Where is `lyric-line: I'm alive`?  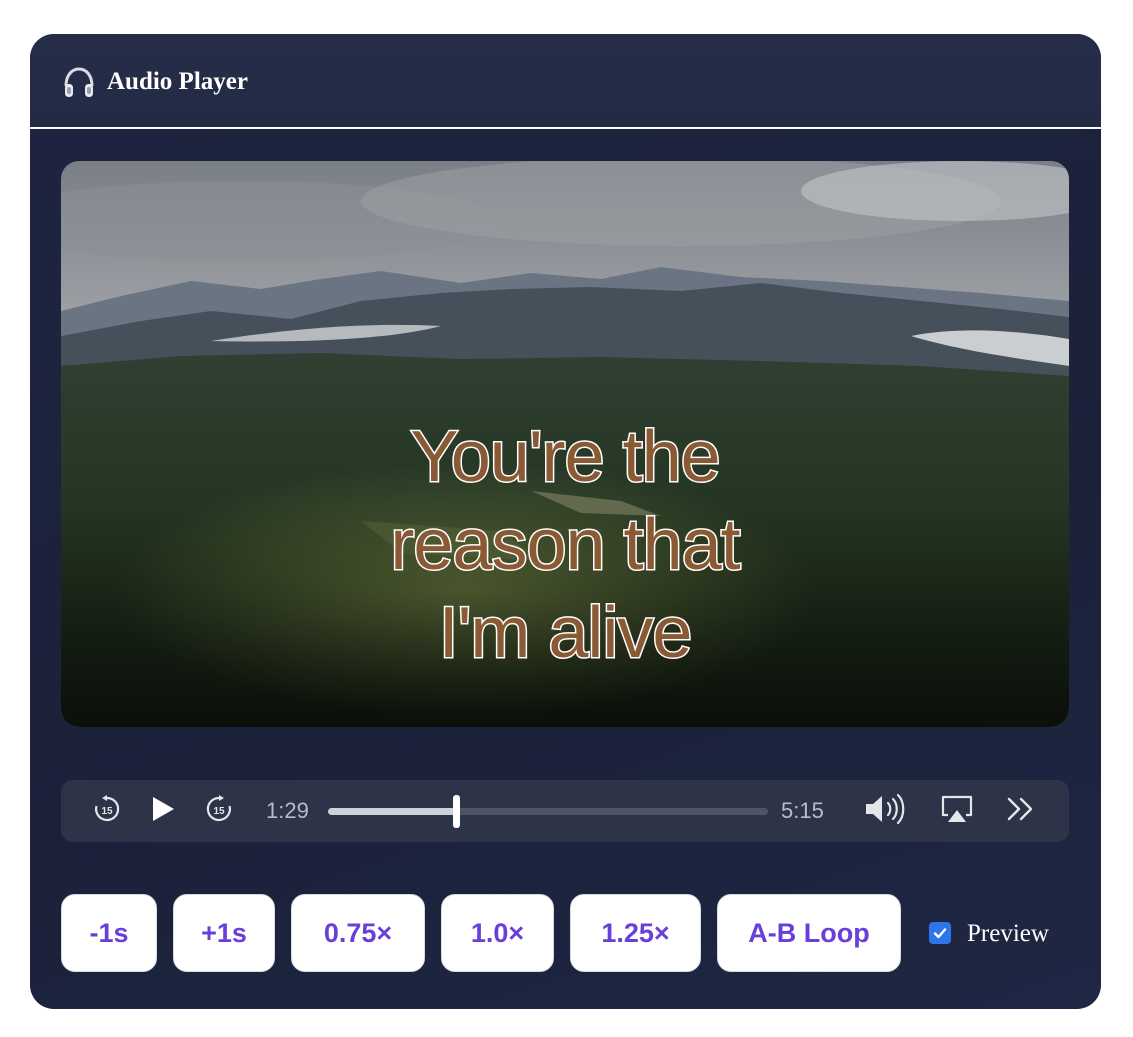 lyric-line: I'm alive is located at coordinates (565, 633).